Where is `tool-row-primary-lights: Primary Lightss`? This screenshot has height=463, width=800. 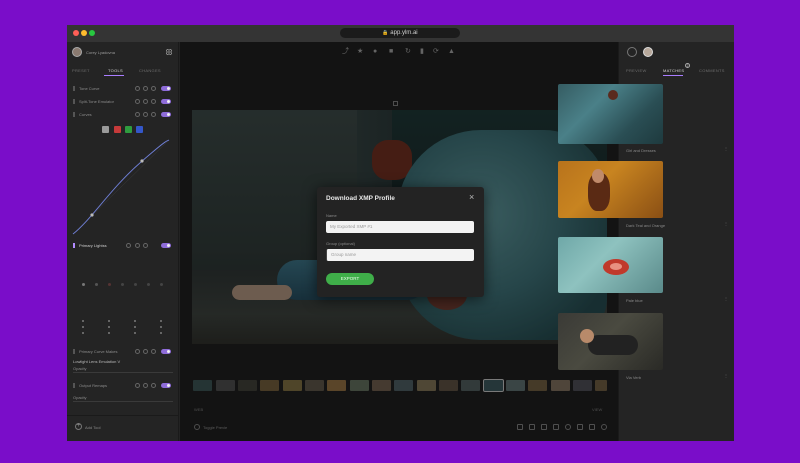
tool-row-primary-lights: Primary Lightss is located at coordinates (123, 246).